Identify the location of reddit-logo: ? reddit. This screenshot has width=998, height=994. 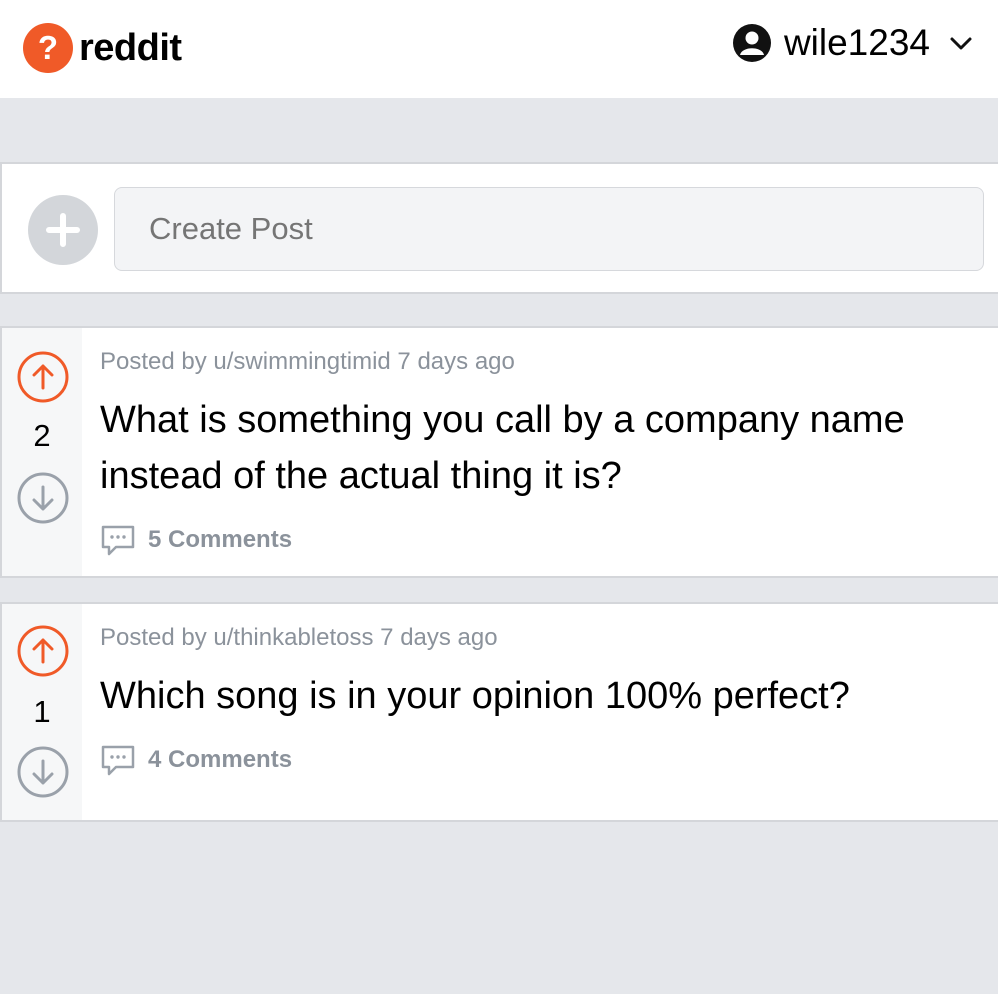
(102, 48).